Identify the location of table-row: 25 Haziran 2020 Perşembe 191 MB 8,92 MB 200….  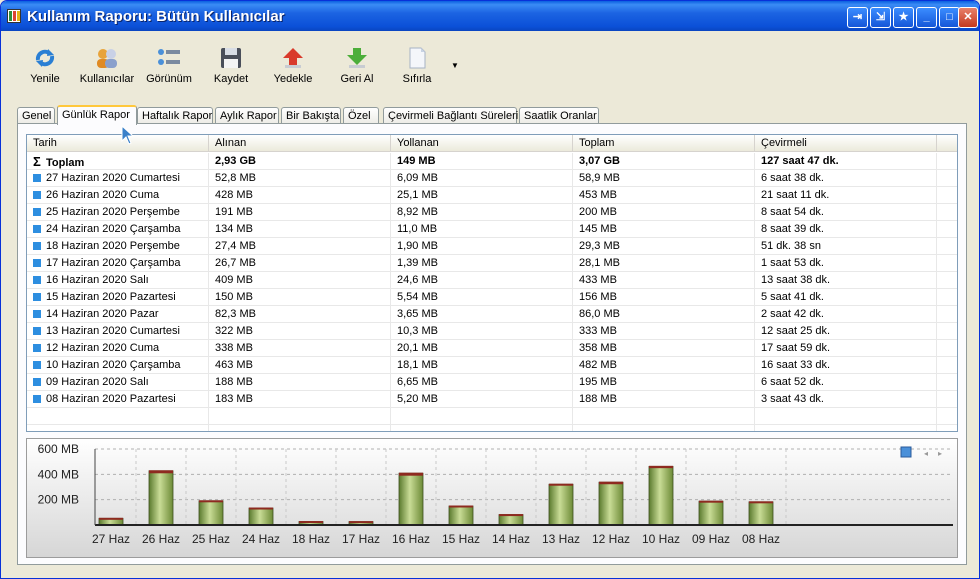
(492, 212).